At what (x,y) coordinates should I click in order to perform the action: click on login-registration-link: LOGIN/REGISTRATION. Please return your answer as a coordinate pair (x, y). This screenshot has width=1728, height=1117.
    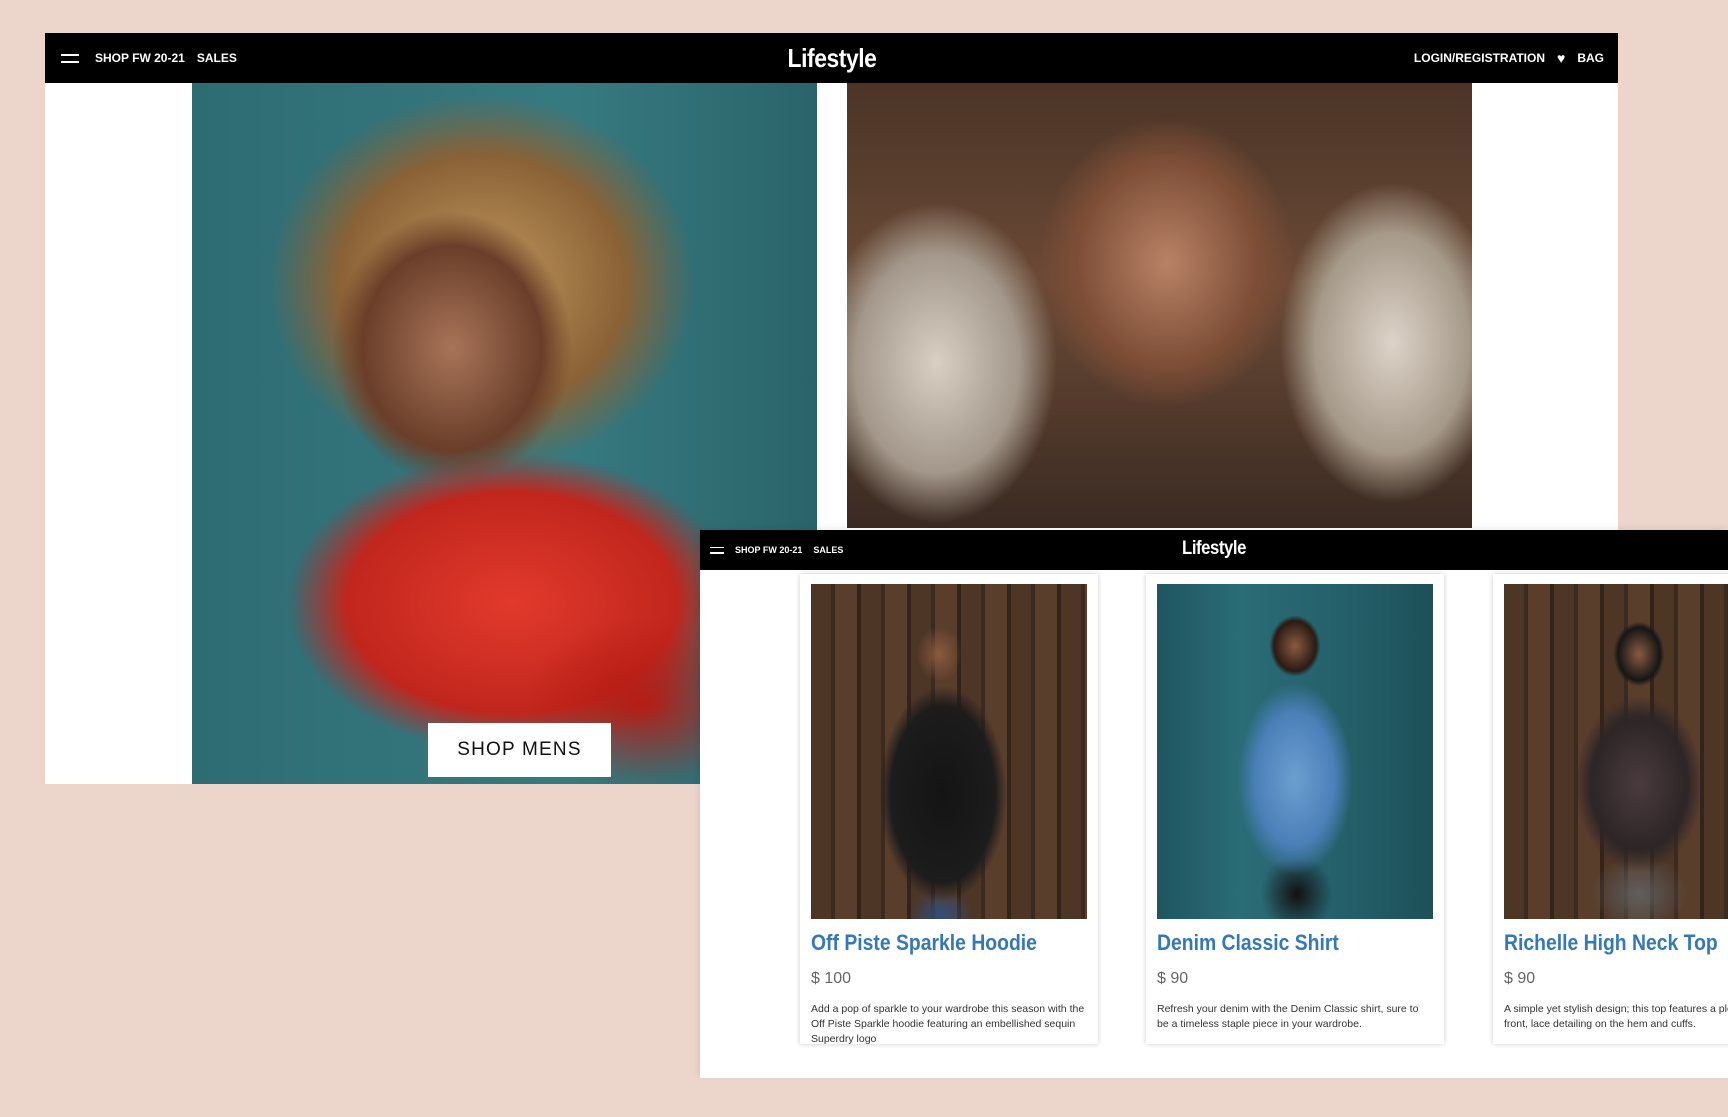
    Looking at the image, I should click on (1479, 58).